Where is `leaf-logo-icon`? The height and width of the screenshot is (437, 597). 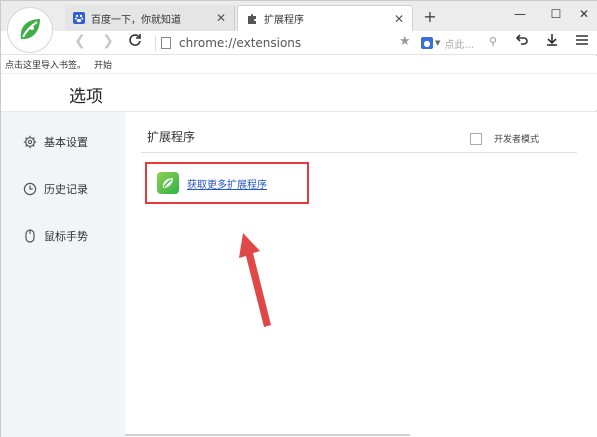
leaf-logo-icon is located at coordinates (30, 29).